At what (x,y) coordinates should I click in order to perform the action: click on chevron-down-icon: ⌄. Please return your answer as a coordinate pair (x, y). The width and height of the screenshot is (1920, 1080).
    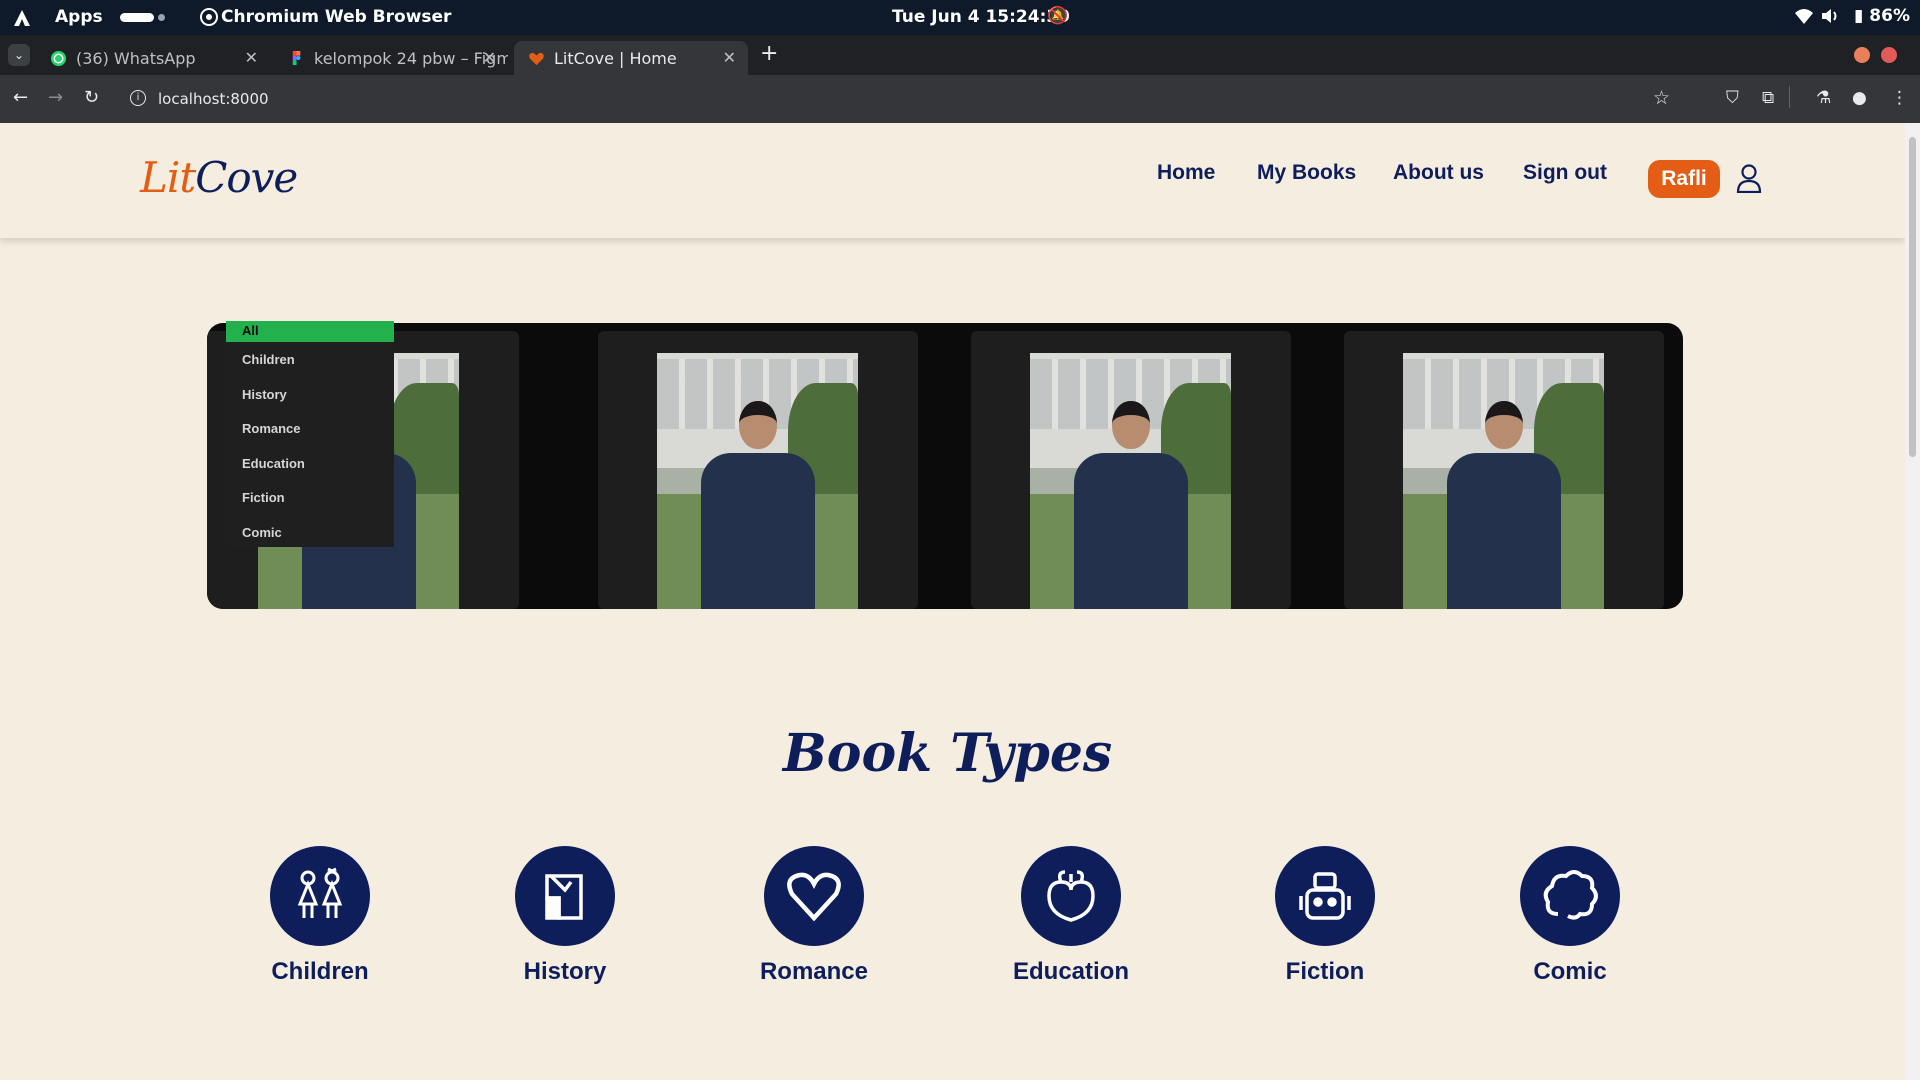
    Looking at the image, I should click on (19, 55).